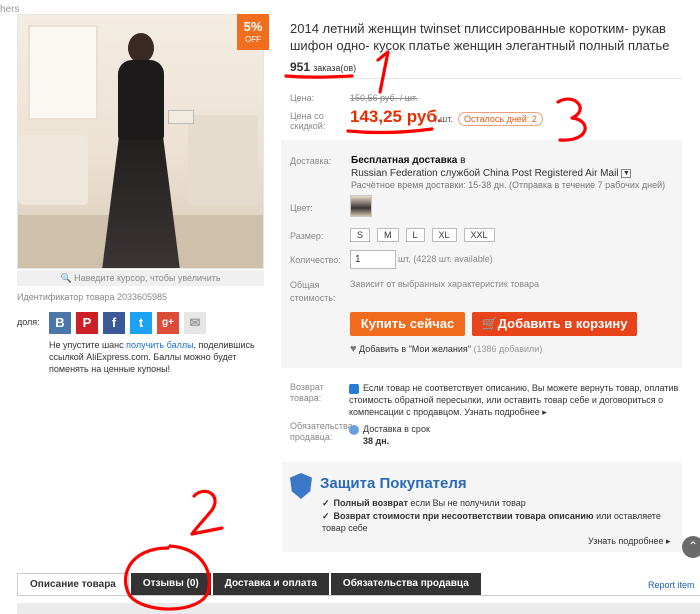 This screenshot has height=614, width=700. What do you see at coordinates (390, 131) in the screenshot?
I see `underline-price` at bounding box center [390, 131].